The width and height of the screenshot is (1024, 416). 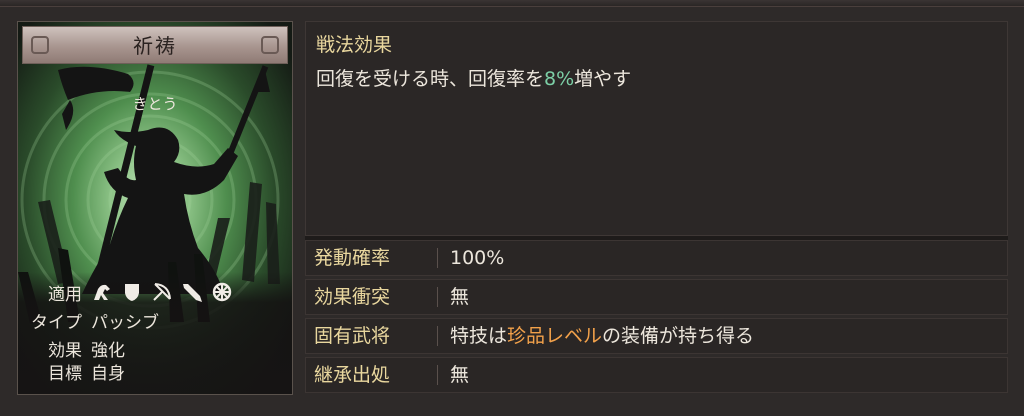 What do you see at coordinates (108, 351) in the screenshot?
I see `stat-effect-value: 強化` at bounding box center [108, 351].